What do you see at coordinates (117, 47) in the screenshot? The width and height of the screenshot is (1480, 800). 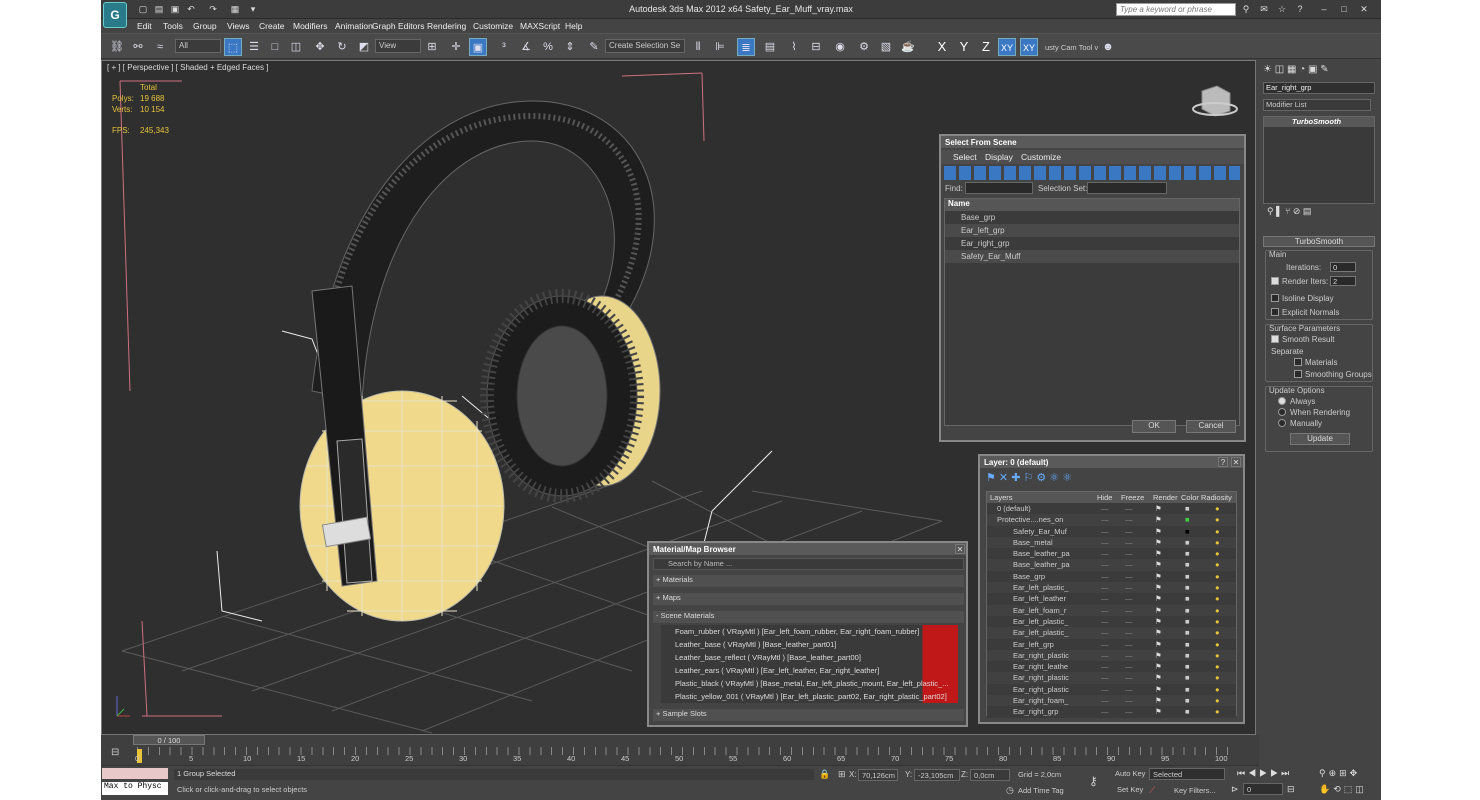 I see `link-icon: ⛓` at bounding box center [117, 47].